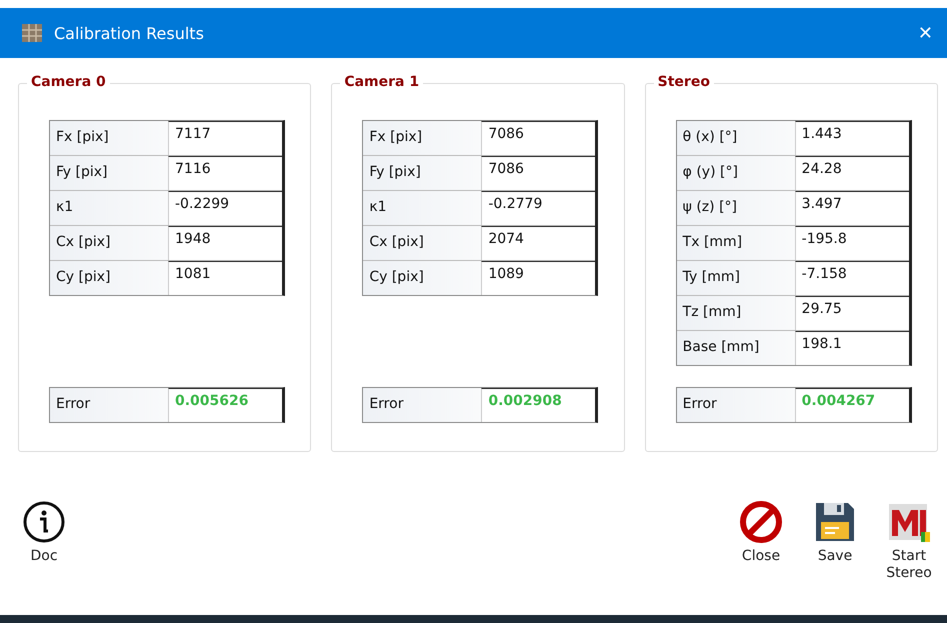 The width and height of the screenshot is (947, 623). What do you see at coordinates (851, 313) in the screenshot?
I see `parameter-value: 29.75` at bounding box center [851, 313].